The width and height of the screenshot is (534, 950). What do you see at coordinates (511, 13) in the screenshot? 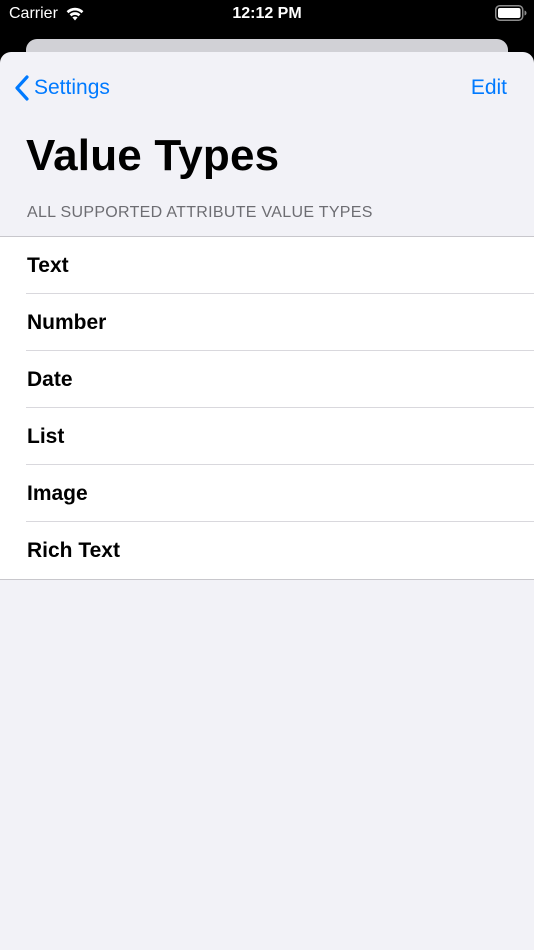
I see `battery-icon` at bounding box center [511, 13].